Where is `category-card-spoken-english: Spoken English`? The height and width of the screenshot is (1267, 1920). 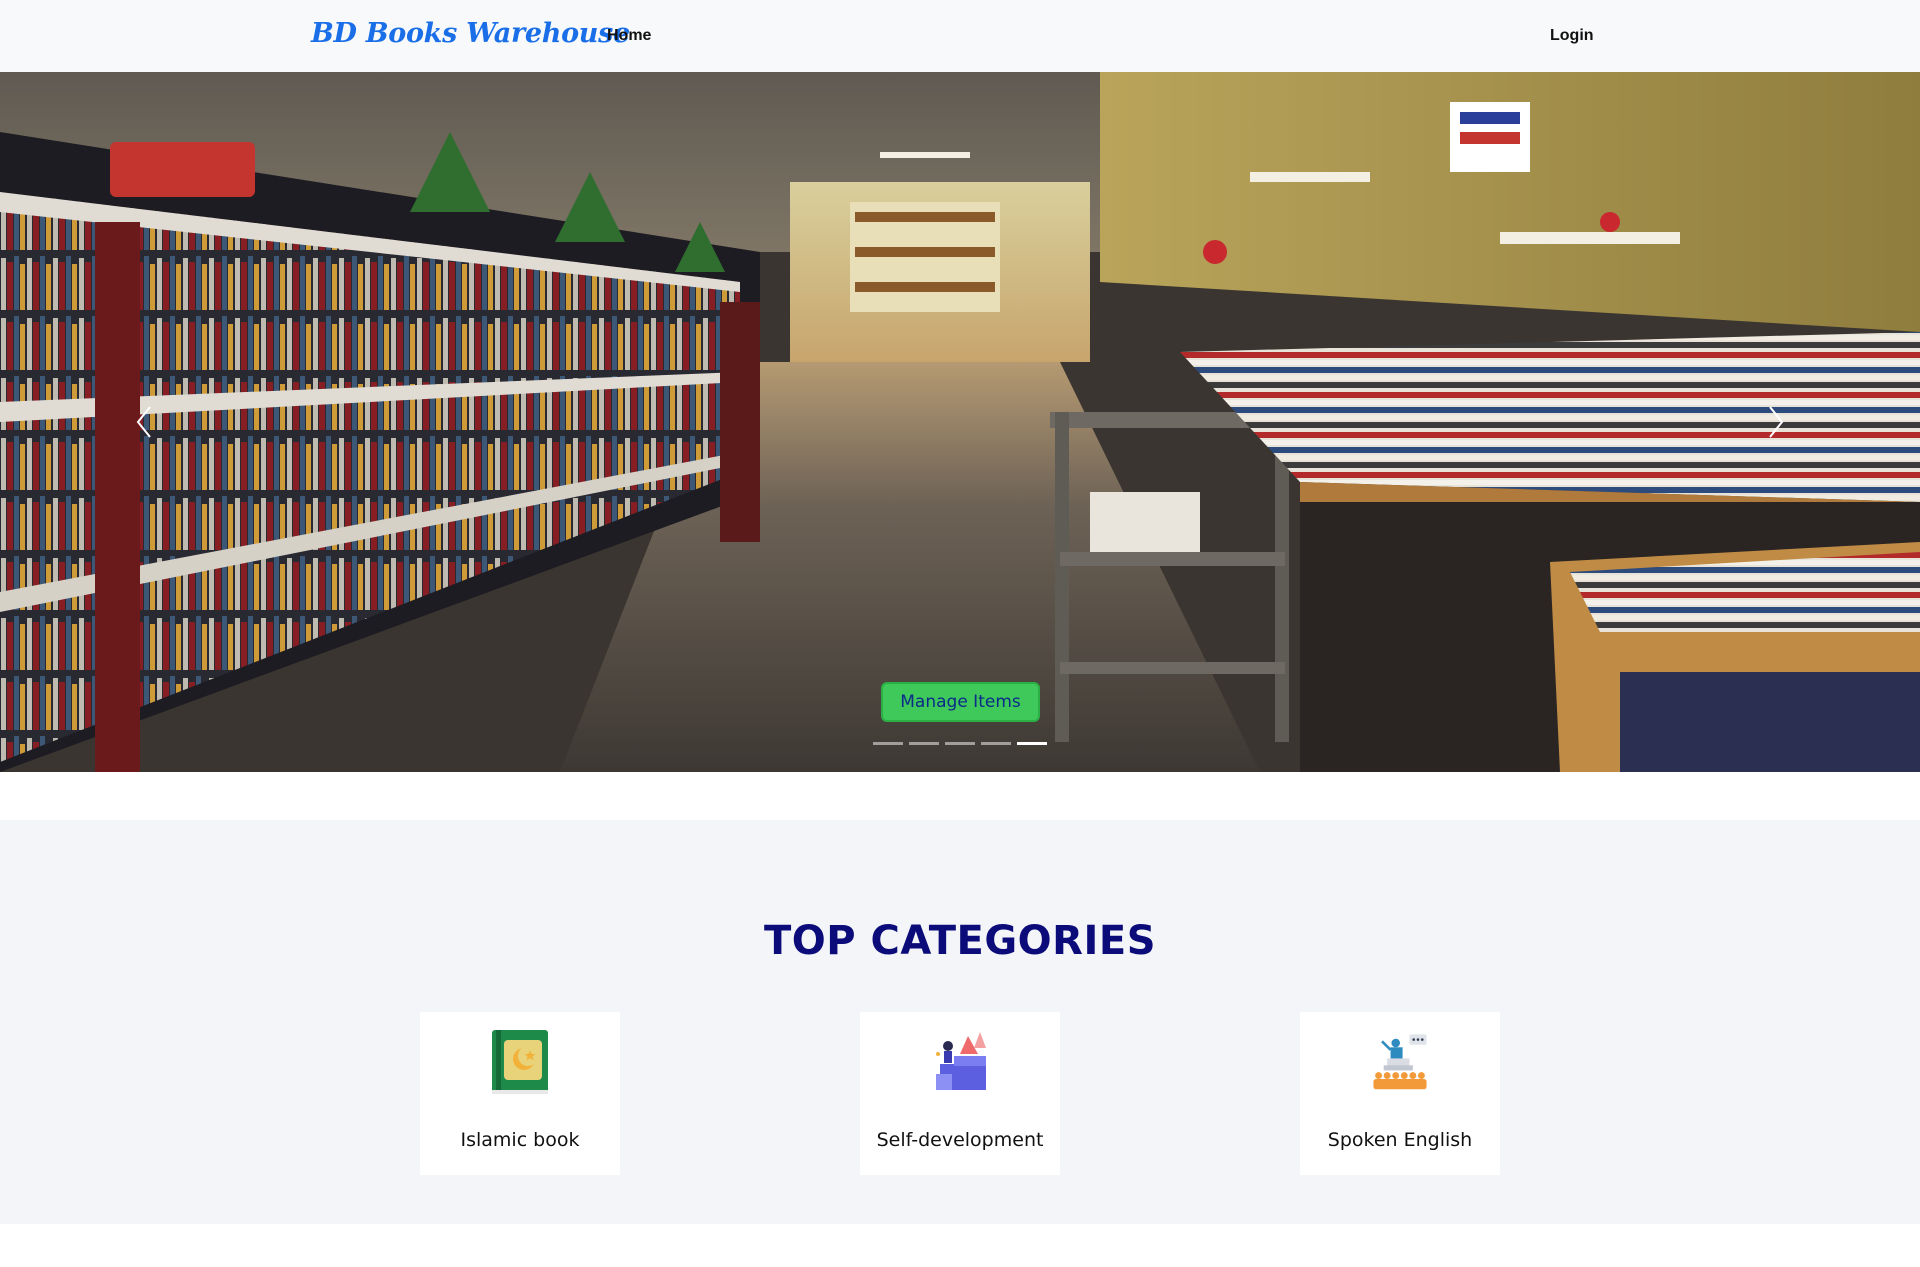
category-card-spoken-english: Spoken English is located at coordinates (1400, 1093).